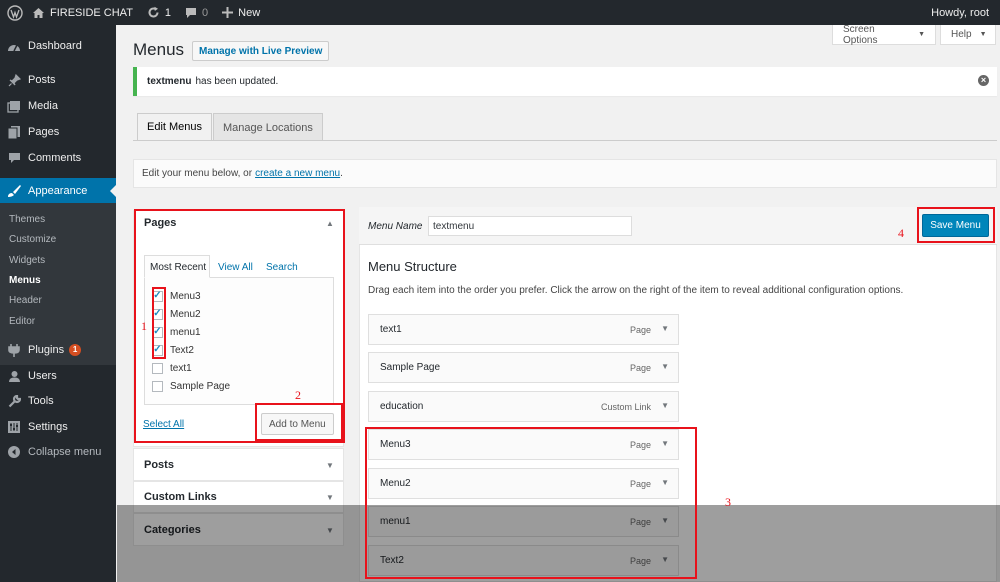 The height and width of the screenshot is (582, 1000). I want to click on sidebar-item-posts: Posts, so click(58, 80).